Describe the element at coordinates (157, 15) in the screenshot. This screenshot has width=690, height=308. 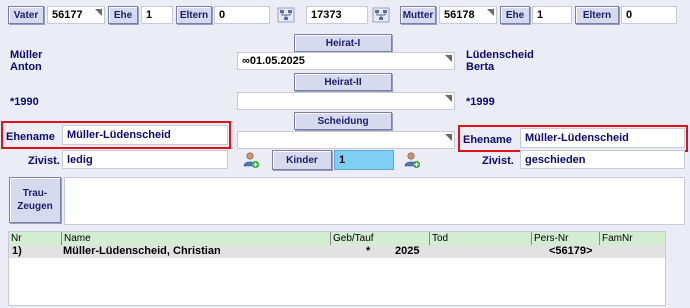
I see `ehe-left-field: 1` at that location.